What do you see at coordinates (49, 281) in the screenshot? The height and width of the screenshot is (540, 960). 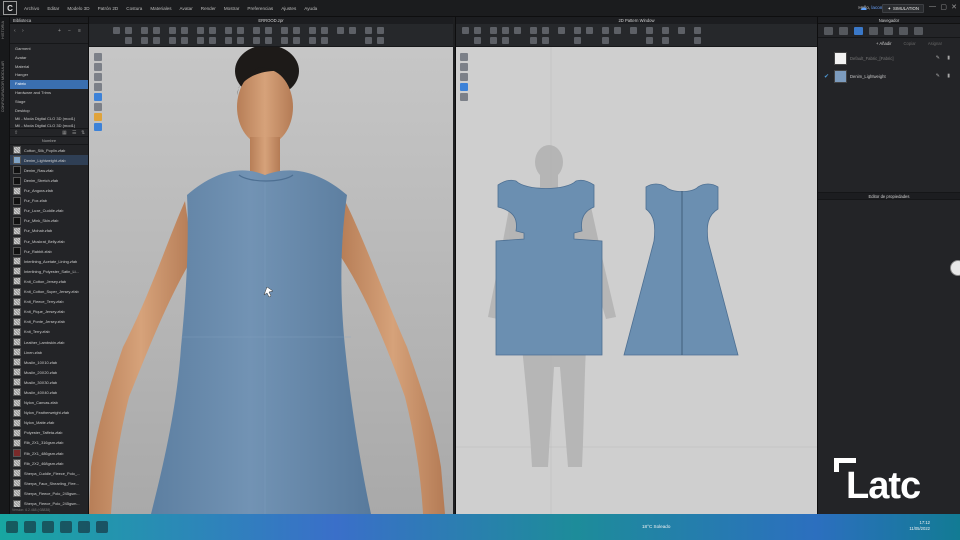 I see `file-item: Knit_Cotton_Jersey.zfab` at bounding box center [49, 281].